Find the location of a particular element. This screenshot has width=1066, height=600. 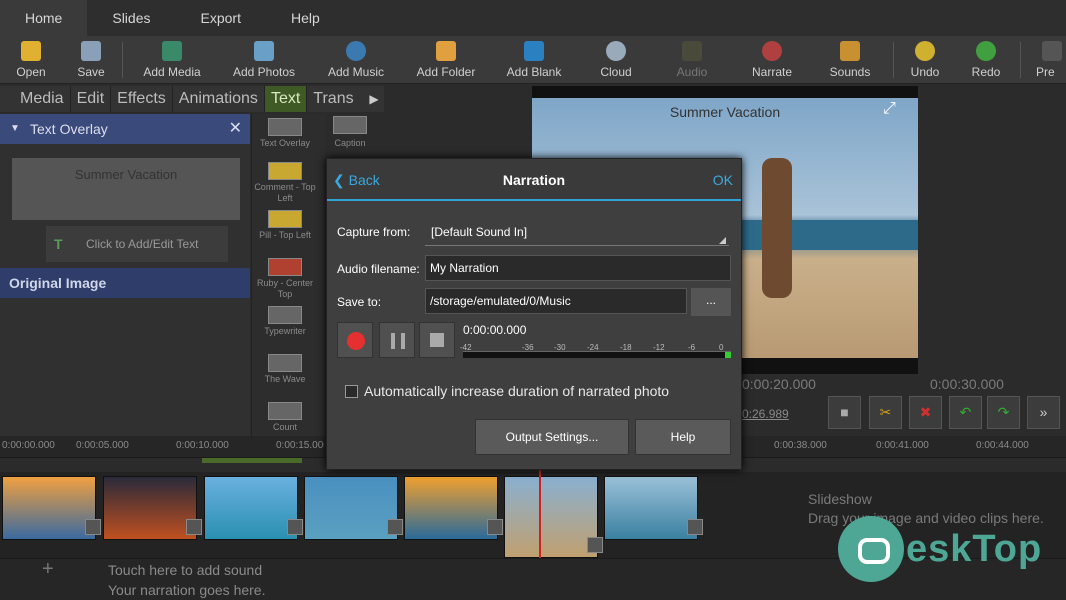

stop-preview-button: ■ is located at coordinates (844, 412).